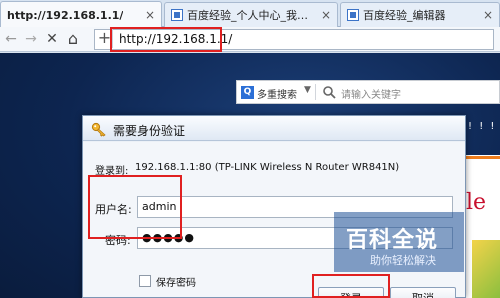 This screenshot has width=500, height=298. I want to click on dialog-title: 需要身份验证, so click(149, 131).